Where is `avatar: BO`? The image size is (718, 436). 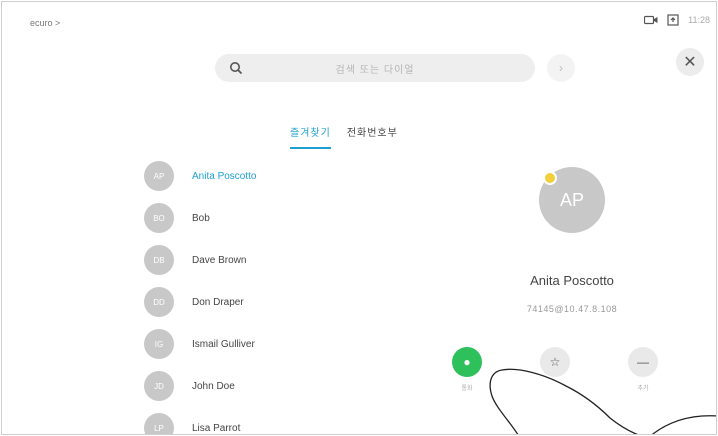 avatar: BO is located at coordinates (159, 218).